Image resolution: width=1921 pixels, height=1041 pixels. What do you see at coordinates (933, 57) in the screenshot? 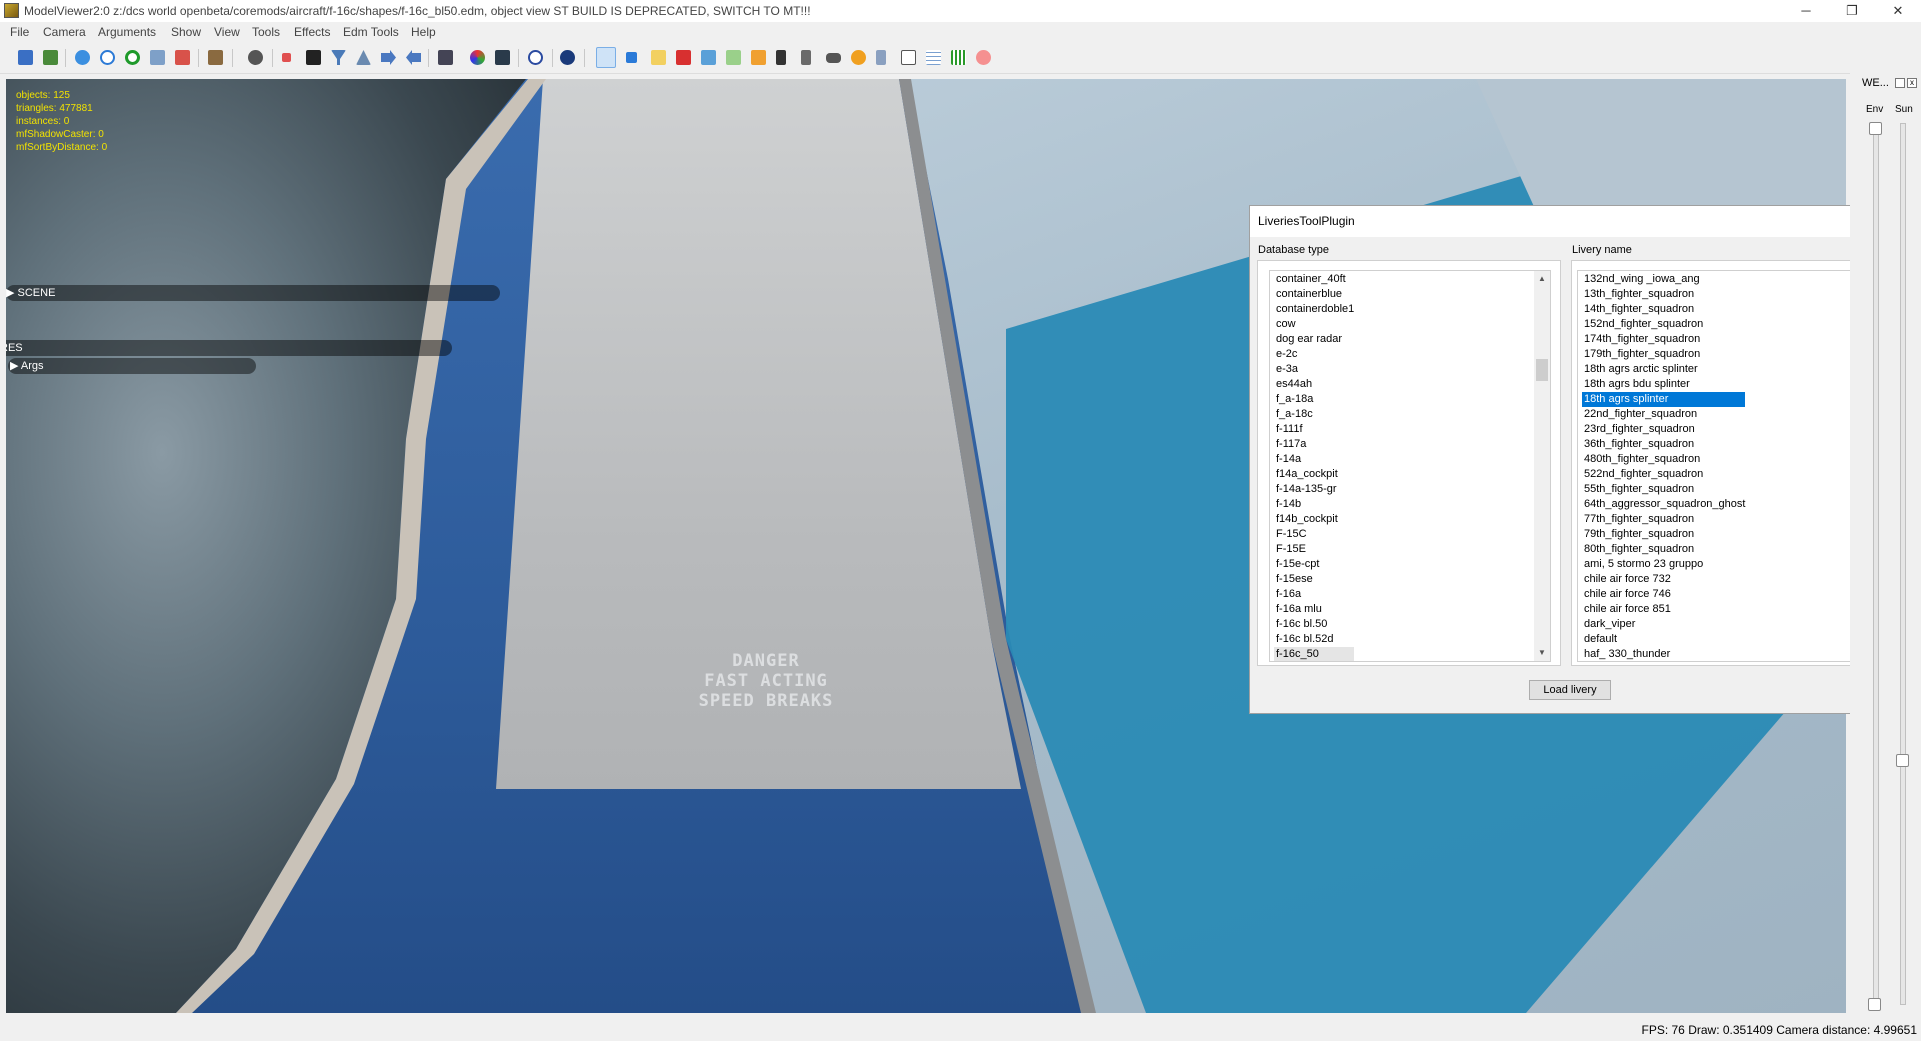
I see `grid-icon` at bounding box center [933, 57].